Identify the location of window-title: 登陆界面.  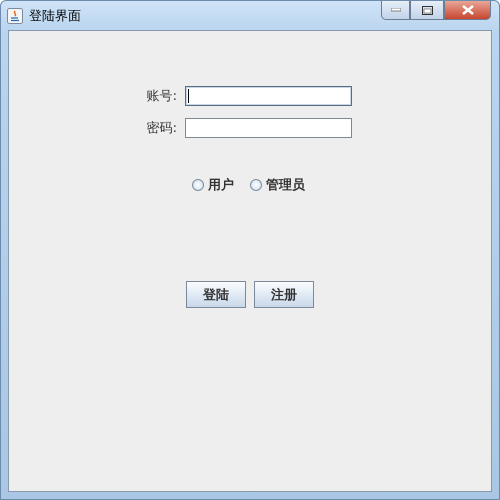
(55, 16).